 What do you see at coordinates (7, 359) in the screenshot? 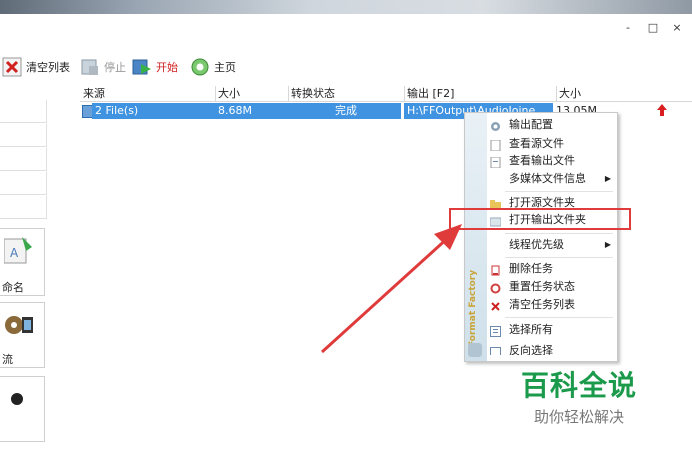
I see `video-label: 流` at bounding box center [7, 359].